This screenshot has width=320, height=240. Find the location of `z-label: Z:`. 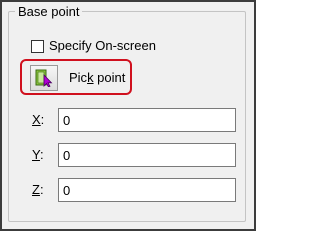

z-label: Z: is located at coordinates (38, 189).